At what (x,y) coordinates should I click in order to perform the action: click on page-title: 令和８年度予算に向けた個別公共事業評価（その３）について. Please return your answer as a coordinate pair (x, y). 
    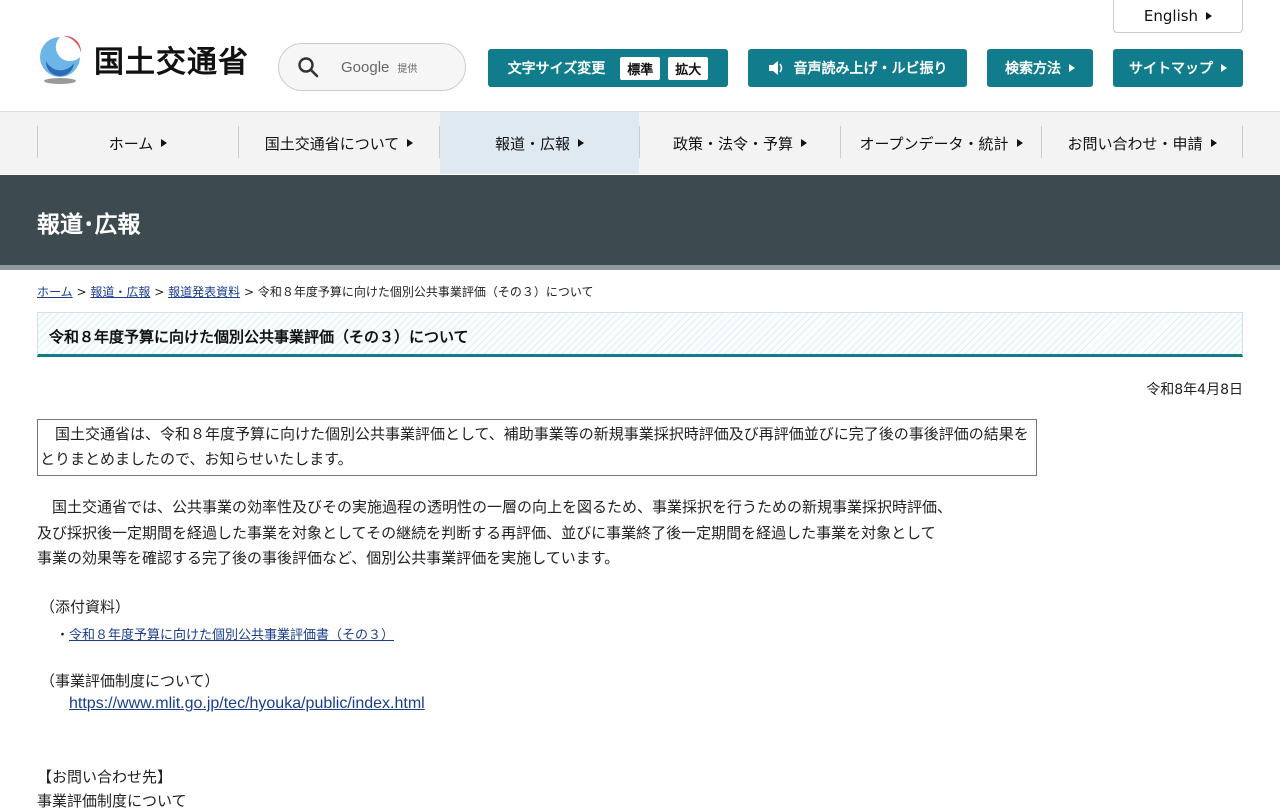
    Looking at the image, I should click on (259, 337).